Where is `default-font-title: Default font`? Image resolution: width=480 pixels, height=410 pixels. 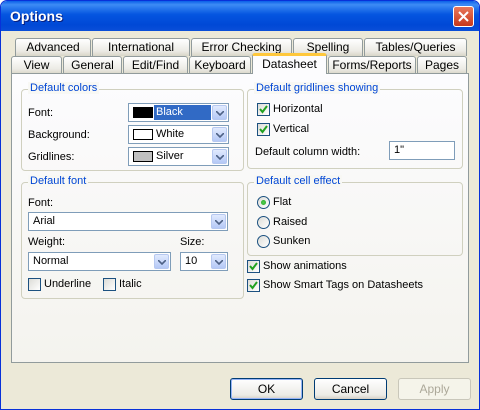
default-font-title: Default font is located at coordinates (58, 181).